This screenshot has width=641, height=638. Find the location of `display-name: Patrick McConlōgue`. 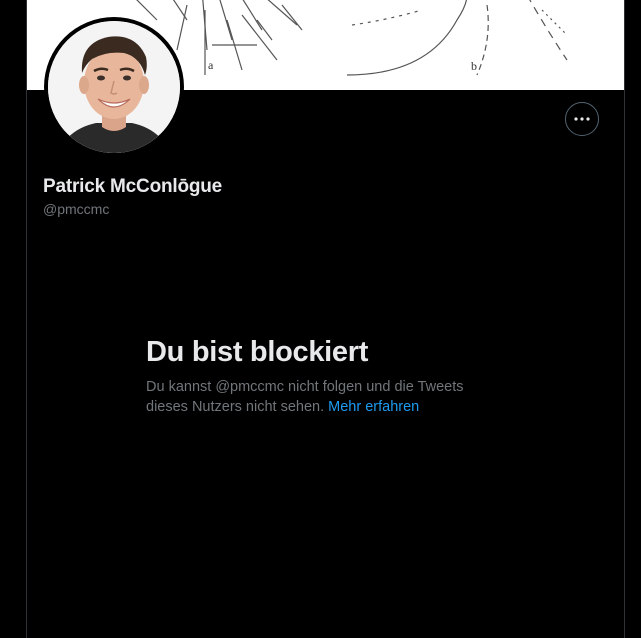

display-name: Patrick McConlōgue is located at coordinates (133, 186).